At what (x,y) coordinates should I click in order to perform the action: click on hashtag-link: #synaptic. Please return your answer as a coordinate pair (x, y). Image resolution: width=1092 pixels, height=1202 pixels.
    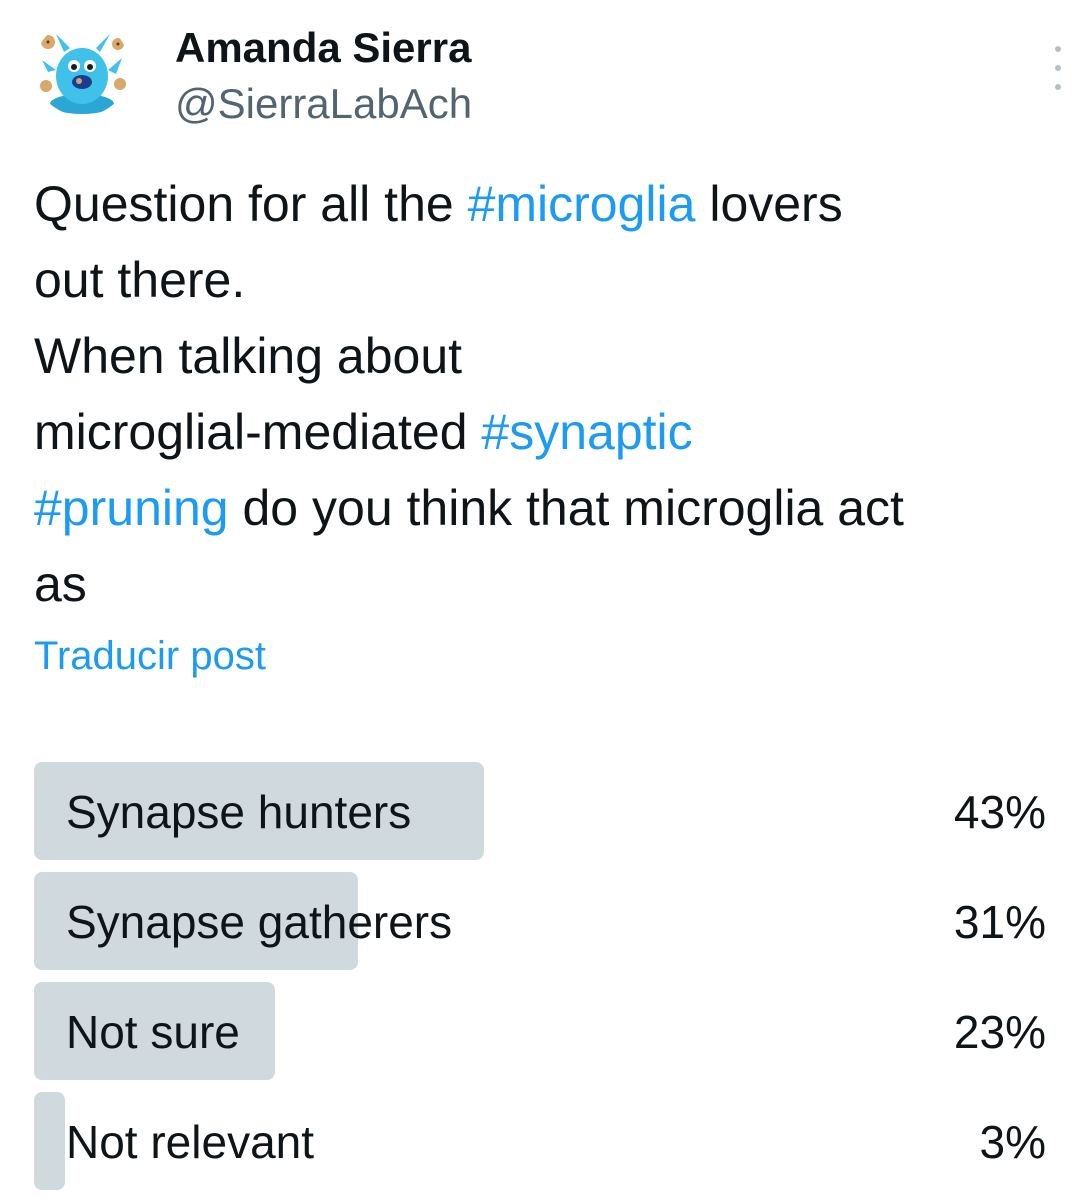
    Looking at the image, I should click on (586, 432).